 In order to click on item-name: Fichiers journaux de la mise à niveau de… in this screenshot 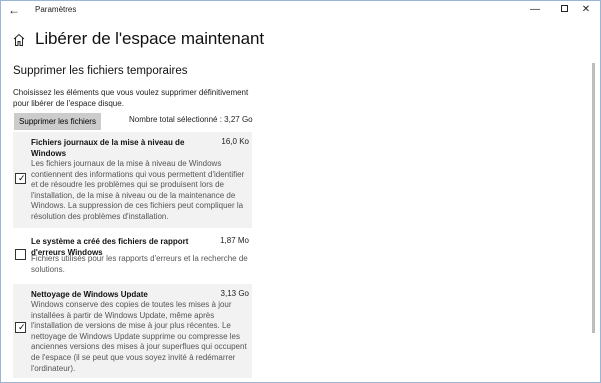, I will do `click(108, 148)`.